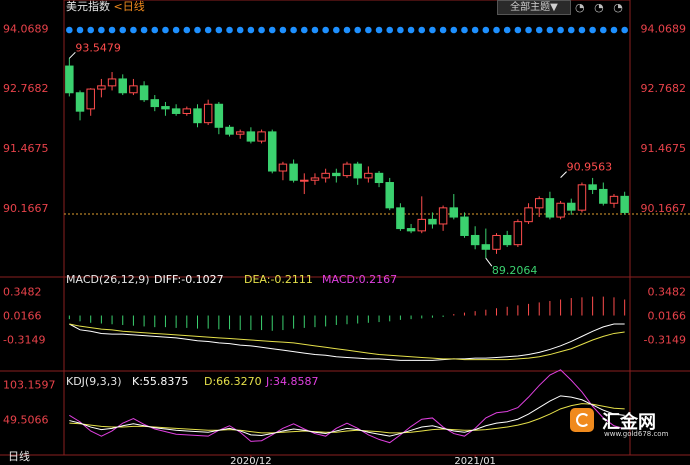 The width and height of the screenshot is (690, 465). What do you see at coordinates (534, 7) in the screenshot?
I see `theme-selector-button: 全部主题▼` at bounding box center [534, 7].